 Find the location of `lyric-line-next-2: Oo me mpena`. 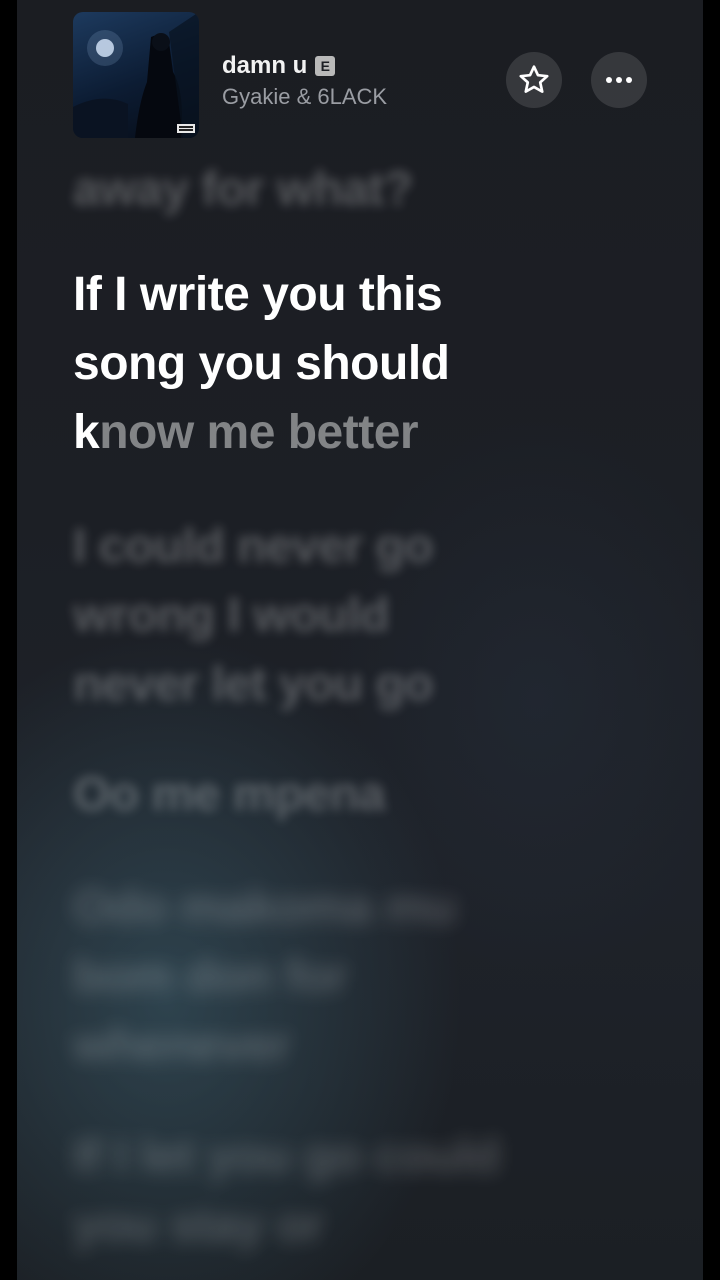

lyric-line-next-2: Oo me mpena is located at coordinates (293, 794).